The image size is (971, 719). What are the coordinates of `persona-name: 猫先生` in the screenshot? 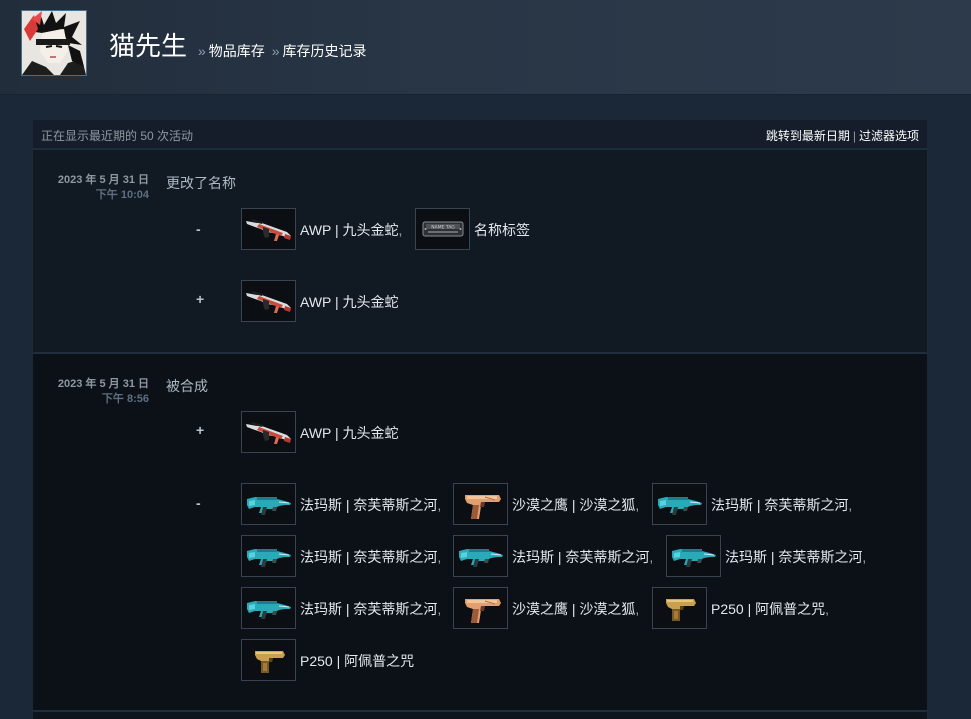 It's located at (148, 46).